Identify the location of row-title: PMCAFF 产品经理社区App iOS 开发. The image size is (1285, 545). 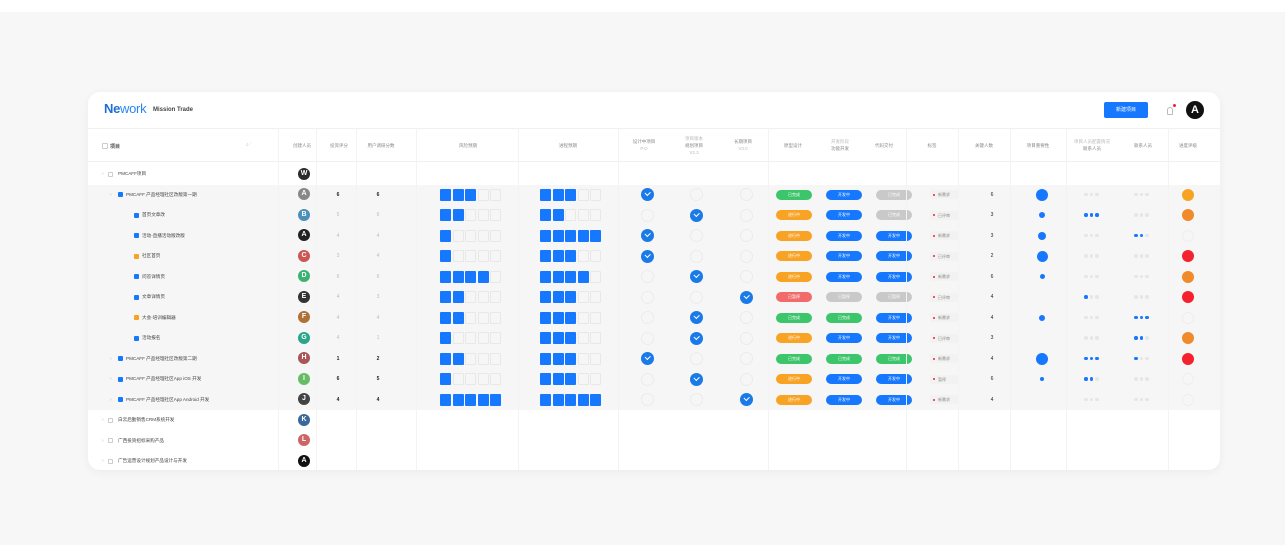
(163, 379).